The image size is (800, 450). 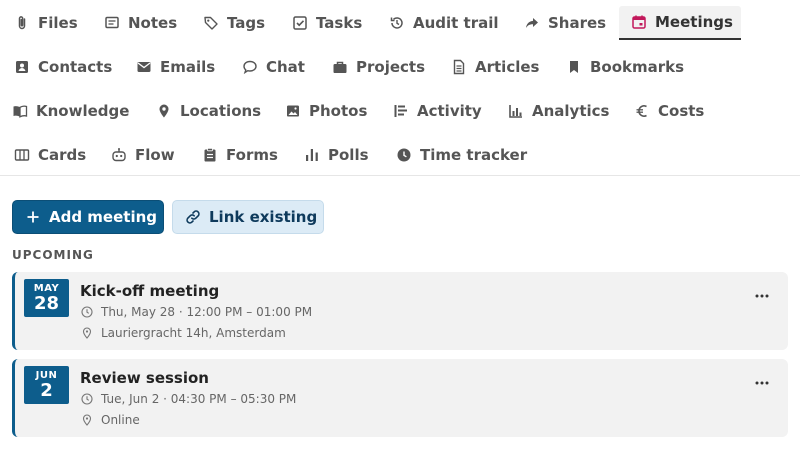 What do you see at coordinates (459, 67) in the screenshot?
I see `document-icon` at bounding box center [459, 67].